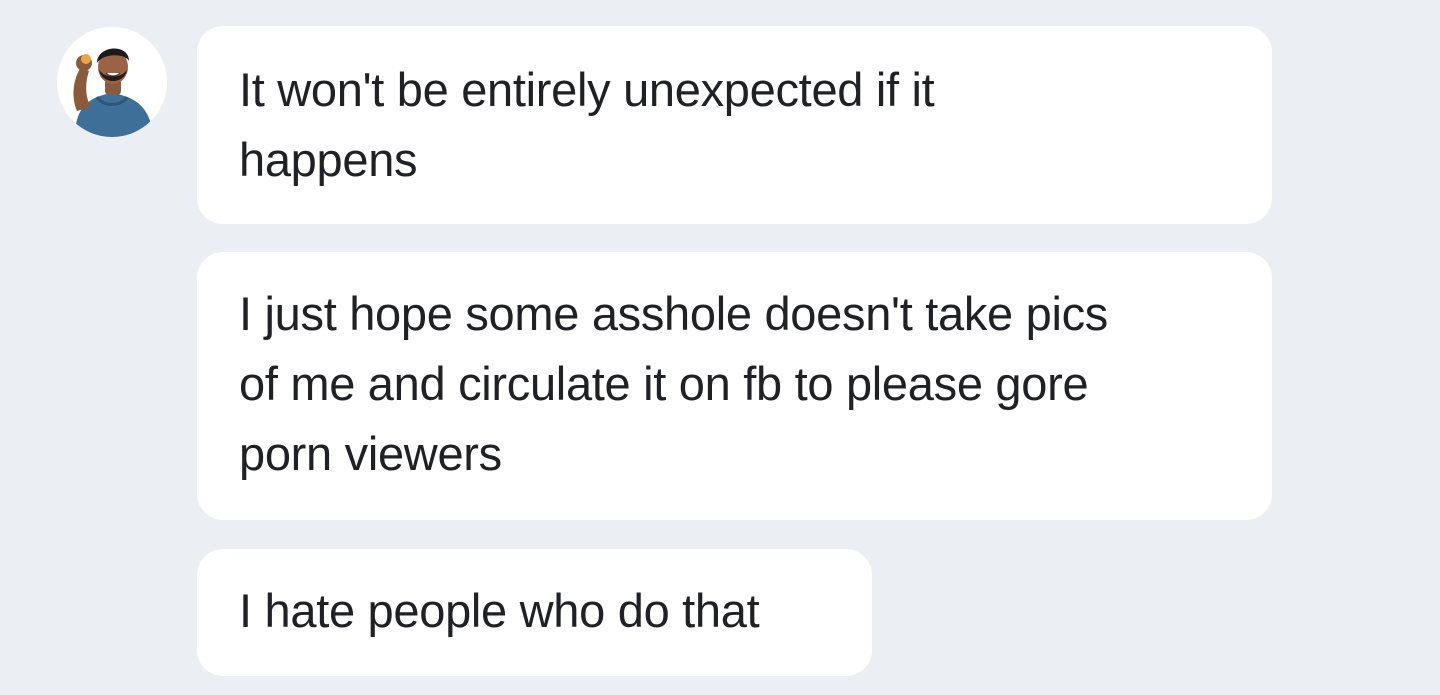 This screenshot has height=695, width=1440. I want to click on message-text: I hate people who do that, so click(499, 610).